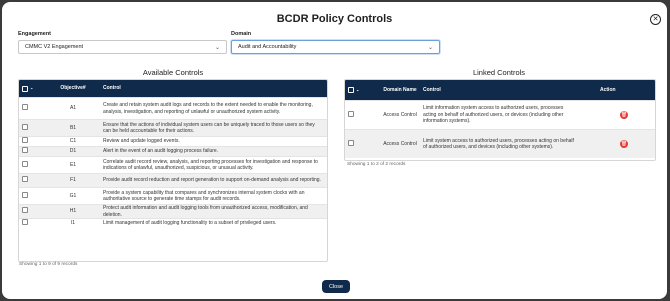 Image resolution: width=670 pixels, height=301 pixels. I want to click on domain-select: Audit and Accountability ⌄, so click(335, 47).